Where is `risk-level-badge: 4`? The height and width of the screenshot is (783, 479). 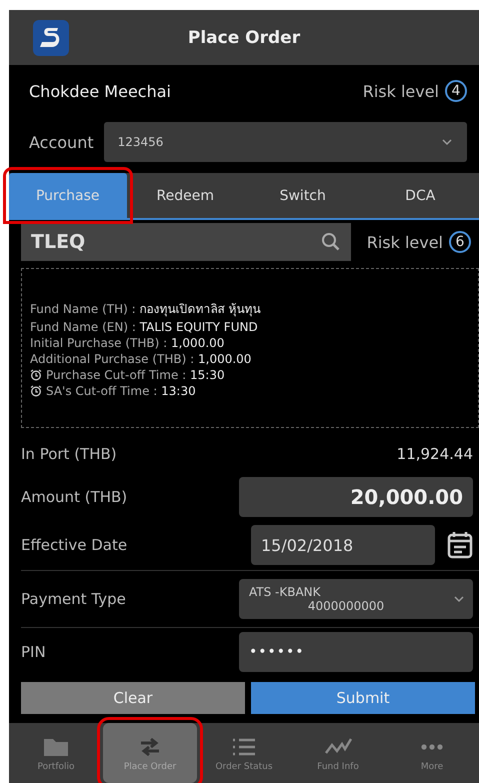 risk-level-badge: 4 is located at coordinates (456, 91).